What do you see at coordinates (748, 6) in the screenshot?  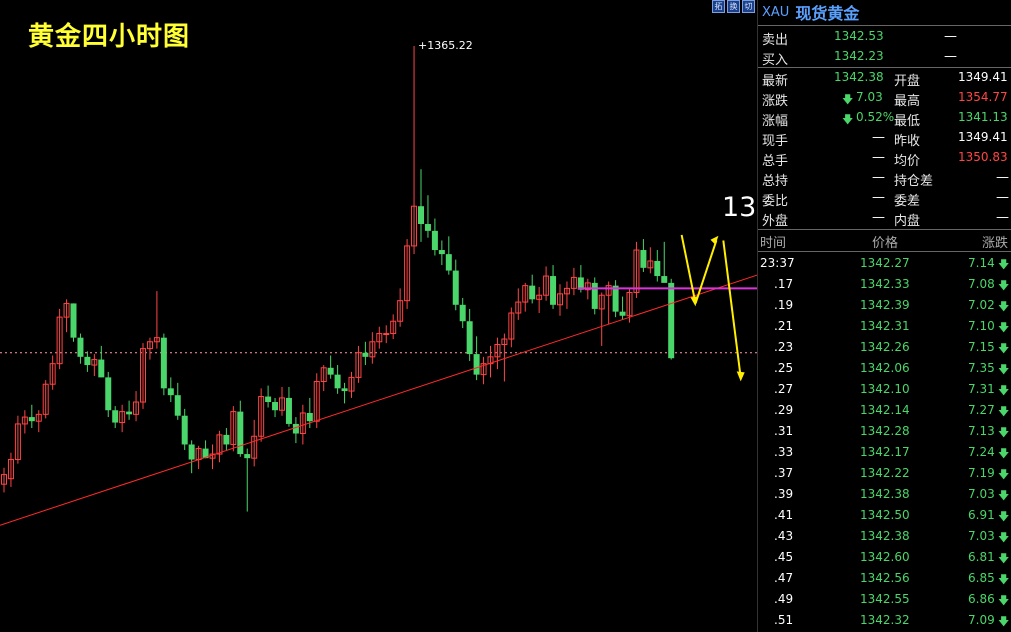 I see `toggle-icon: 切` at bounding box center [748, 6].